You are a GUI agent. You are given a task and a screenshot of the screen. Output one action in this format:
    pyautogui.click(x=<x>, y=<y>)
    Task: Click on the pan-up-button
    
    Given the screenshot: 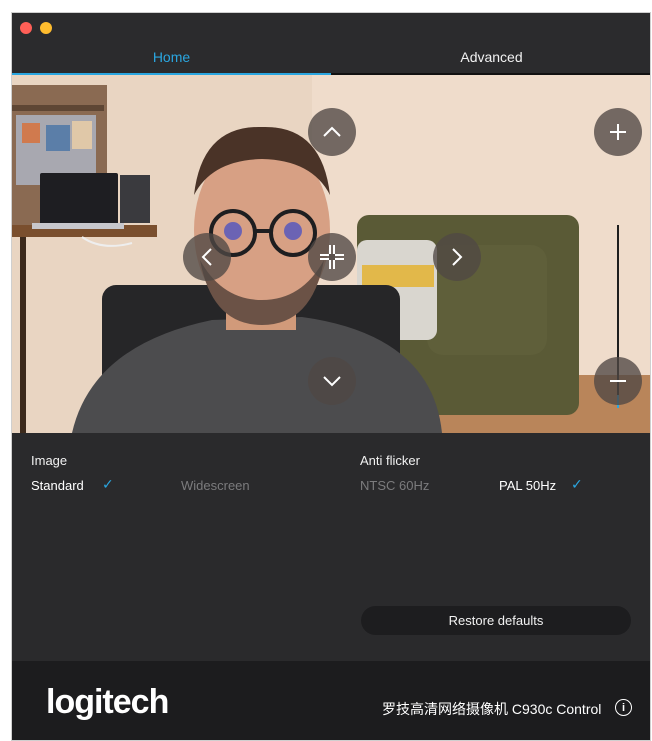 What is the action you would take?
    pyautogui.click(x=332, y=132)
    